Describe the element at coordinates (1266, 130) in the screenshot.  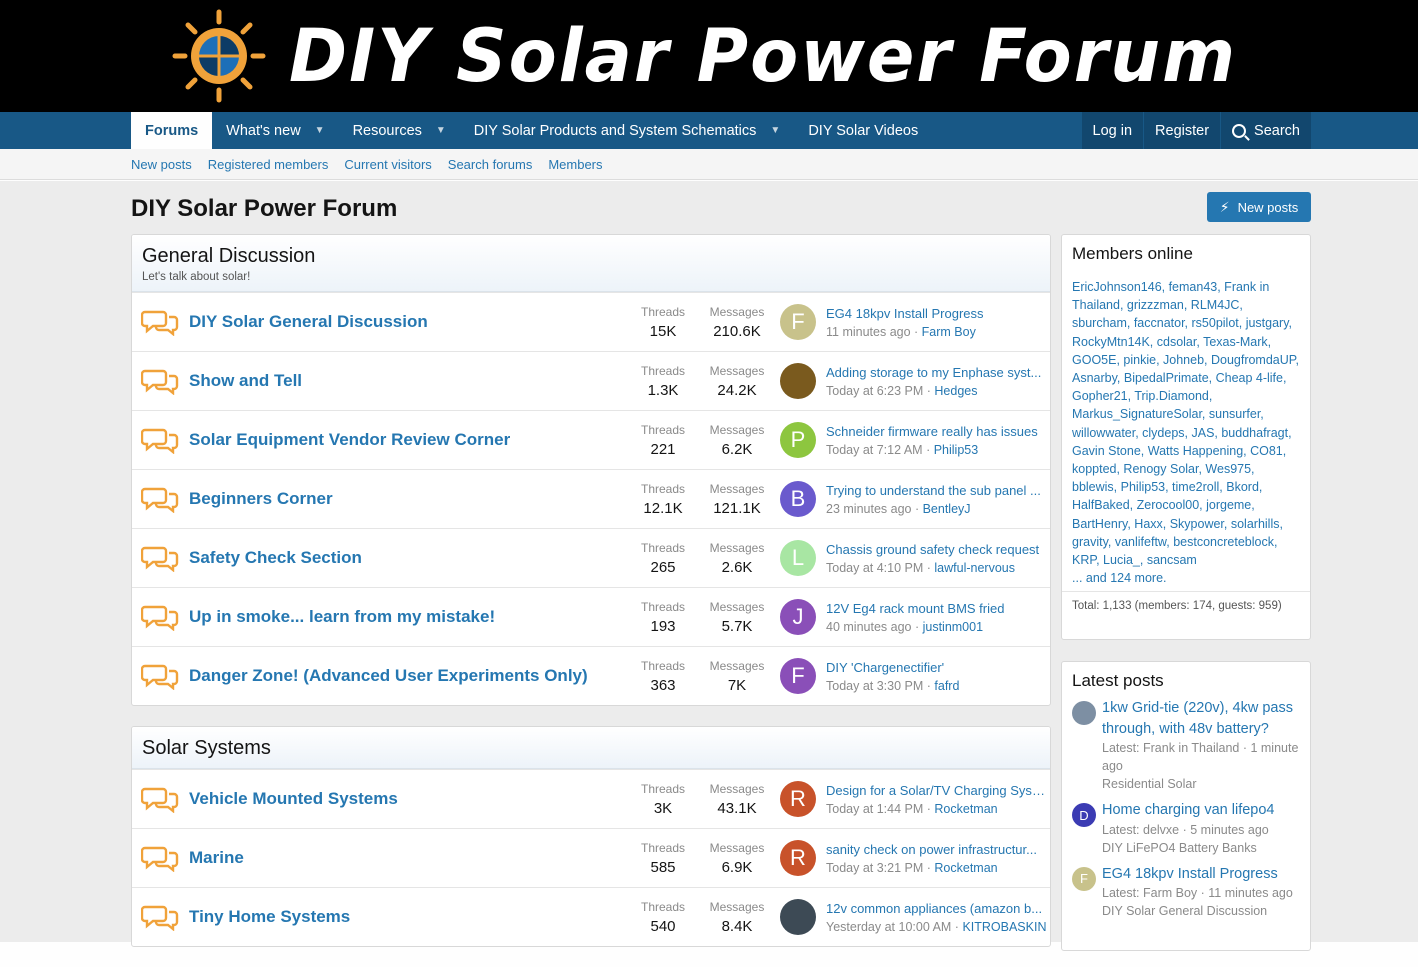
I see `search-button: Search` at that location.